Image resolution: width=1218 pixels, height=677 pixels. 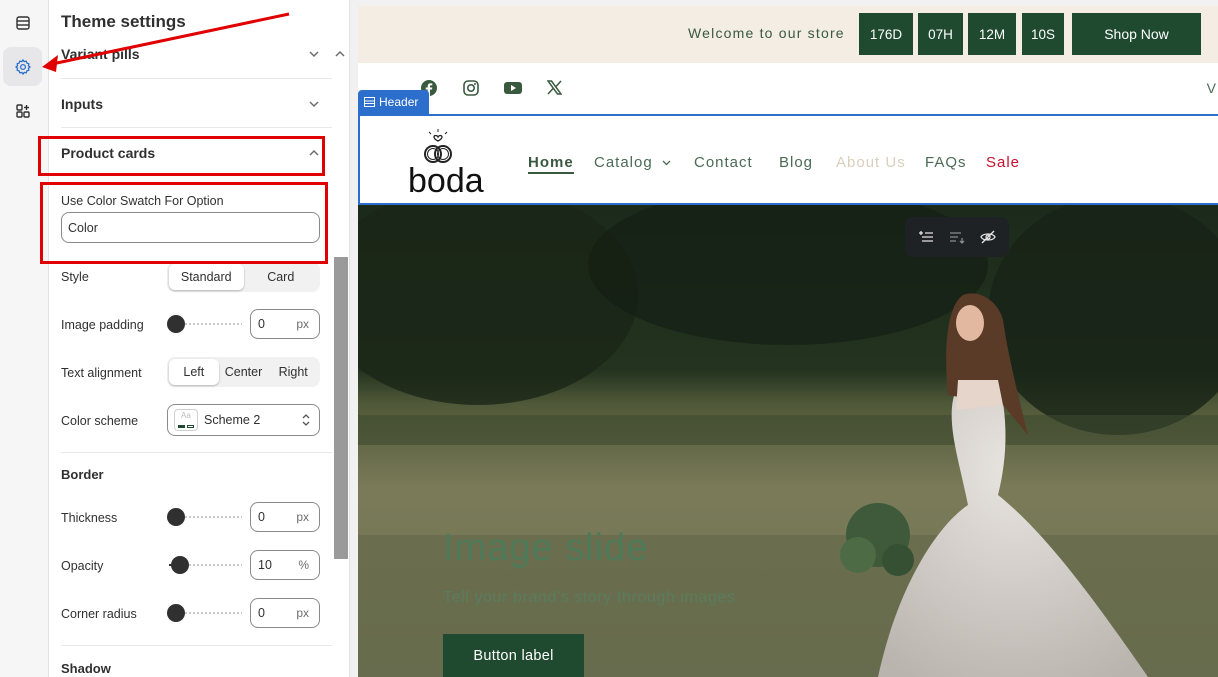 I want to click on thickness-label: Thickness, so click(x=89, y=518).